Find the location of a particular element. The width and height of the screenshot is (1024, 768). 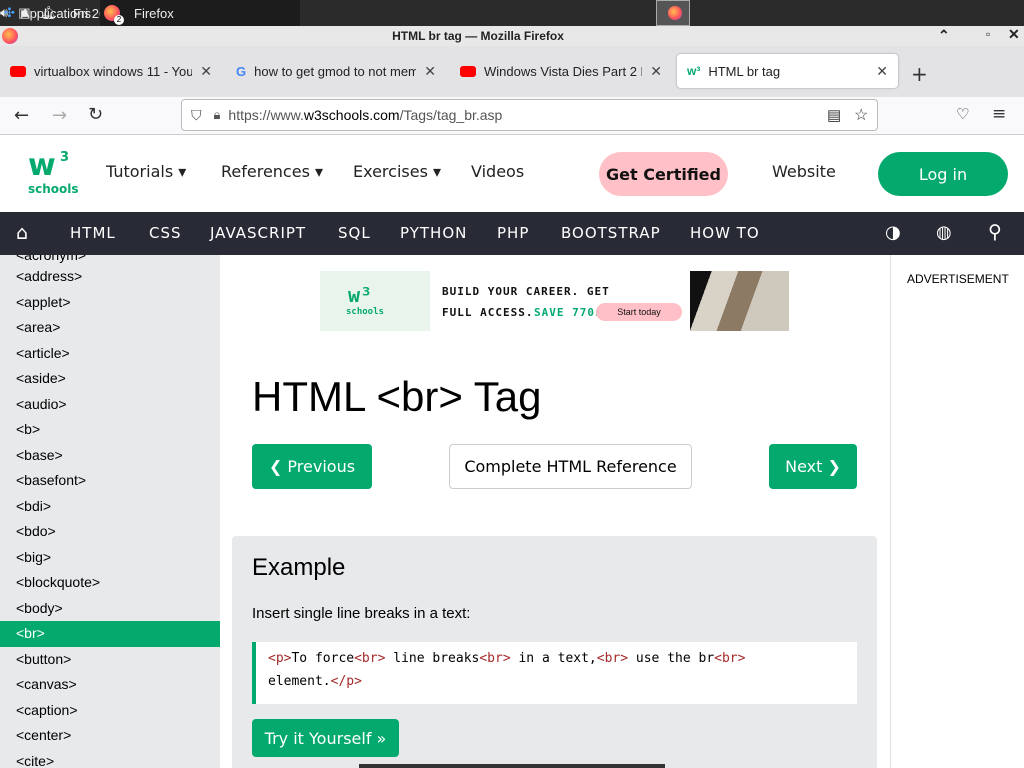

url-path: /Tags/tag_br.asp is located at coordinates (451, 115).